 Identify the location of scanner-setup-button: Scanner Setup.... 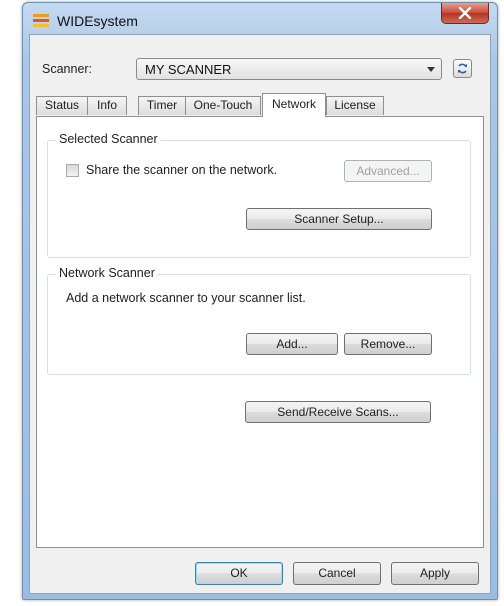
(339, 219).